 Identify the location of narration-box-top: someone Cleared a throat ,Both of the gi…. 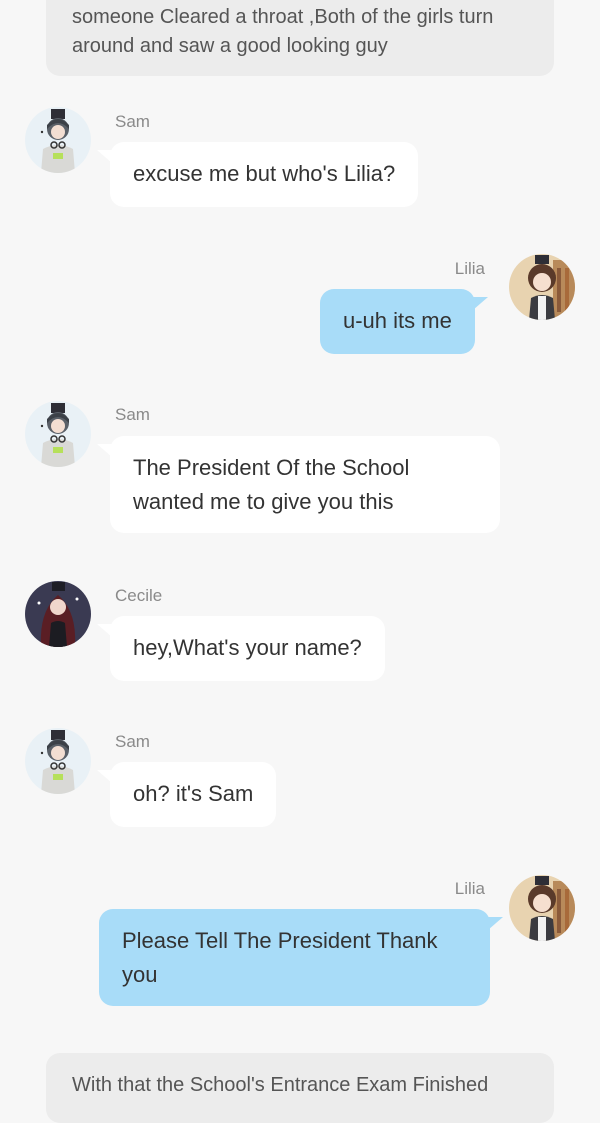
(300, 38).